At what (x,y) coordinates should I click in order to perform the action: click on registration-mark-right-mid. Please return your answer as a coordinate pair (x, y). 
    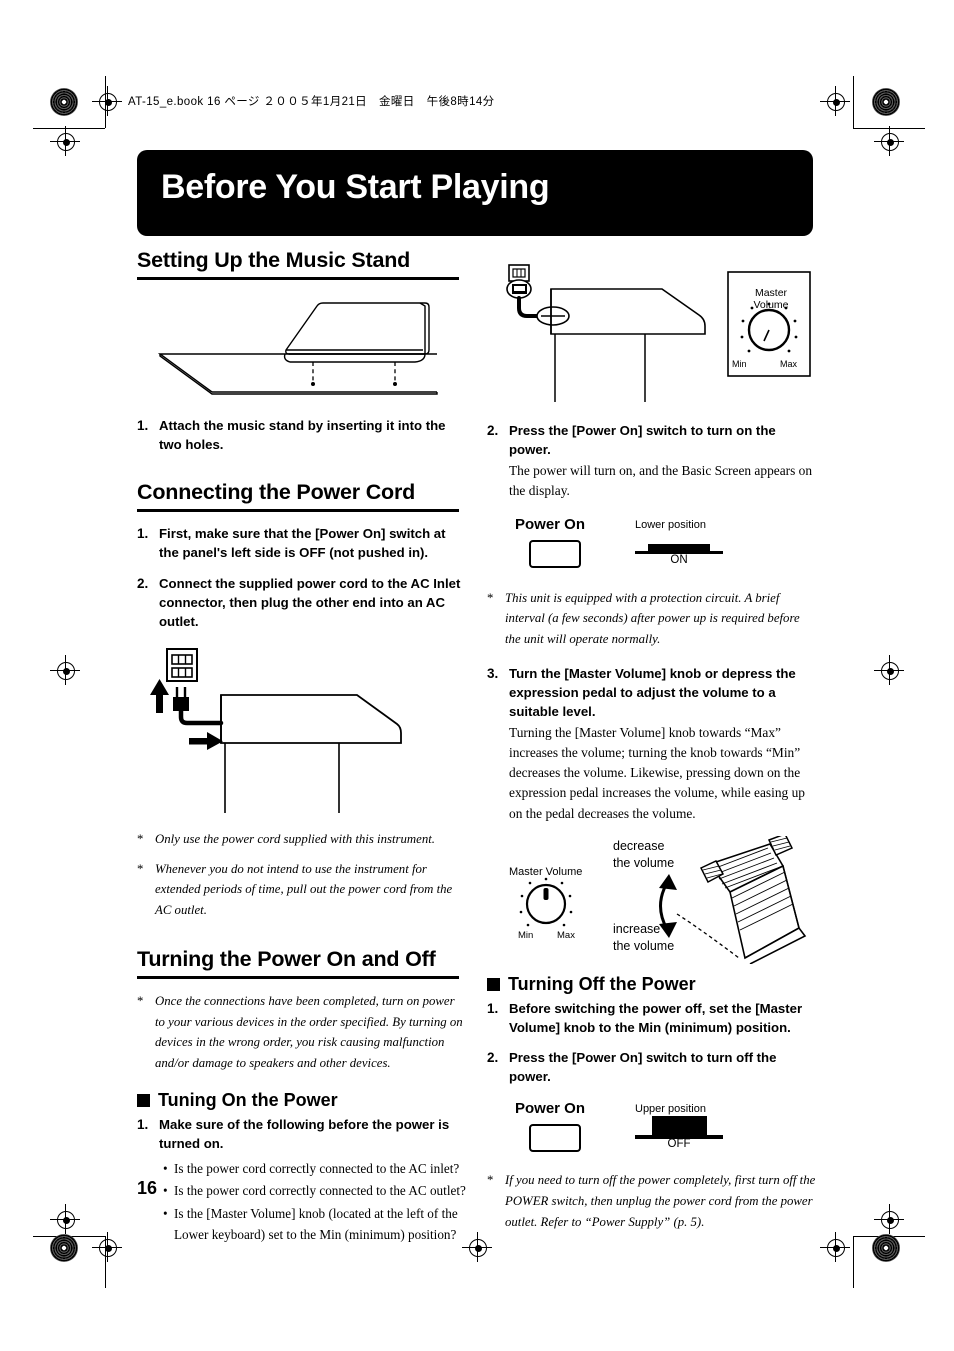
    Looking at the image, I should click on (889, 670).